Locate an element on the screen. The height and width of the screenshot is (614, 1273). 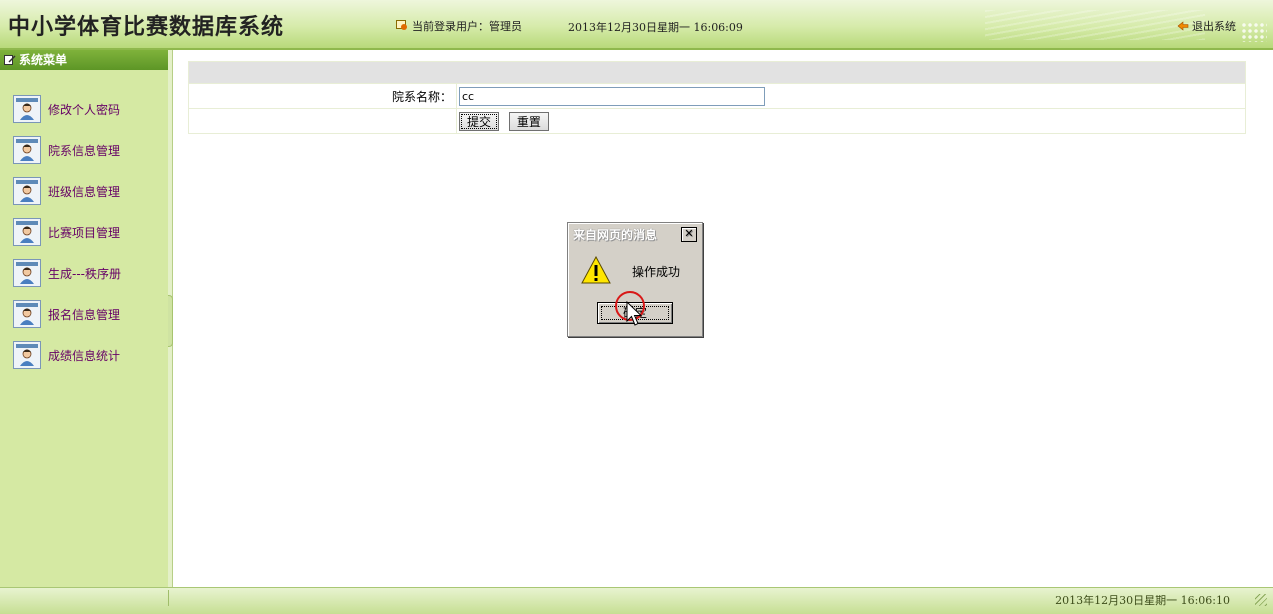
sidebar-item-event-management: 比赛项目管理 is located at coordinates (67, 232).